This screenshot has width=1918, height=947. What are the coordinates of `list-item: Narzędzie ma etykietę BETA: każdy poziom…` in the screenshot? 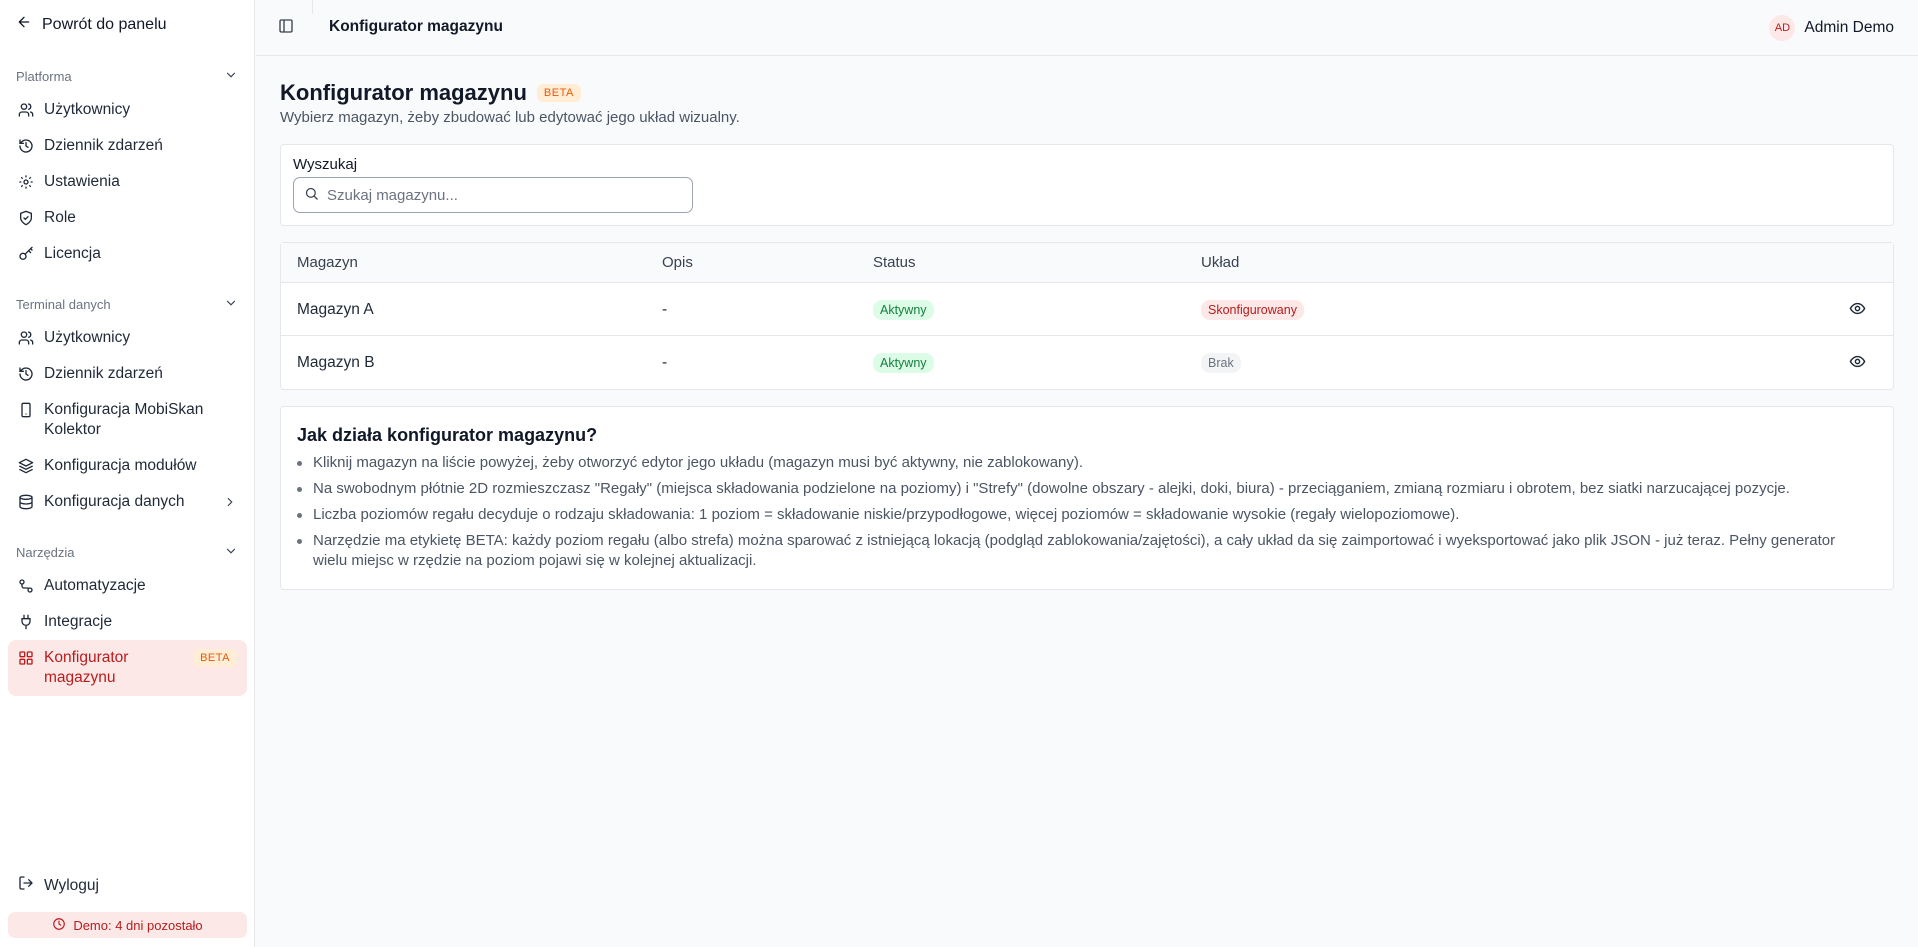 It's located at (1085, 551).